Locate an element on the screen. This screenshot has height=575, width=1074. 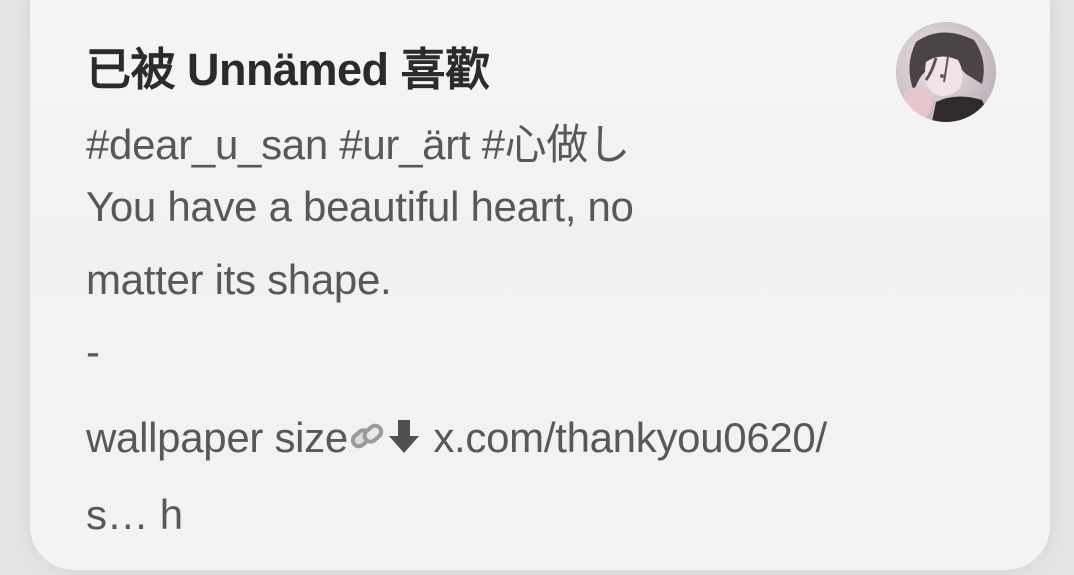
down-arrow-icon is located at coordinates (404, 441).